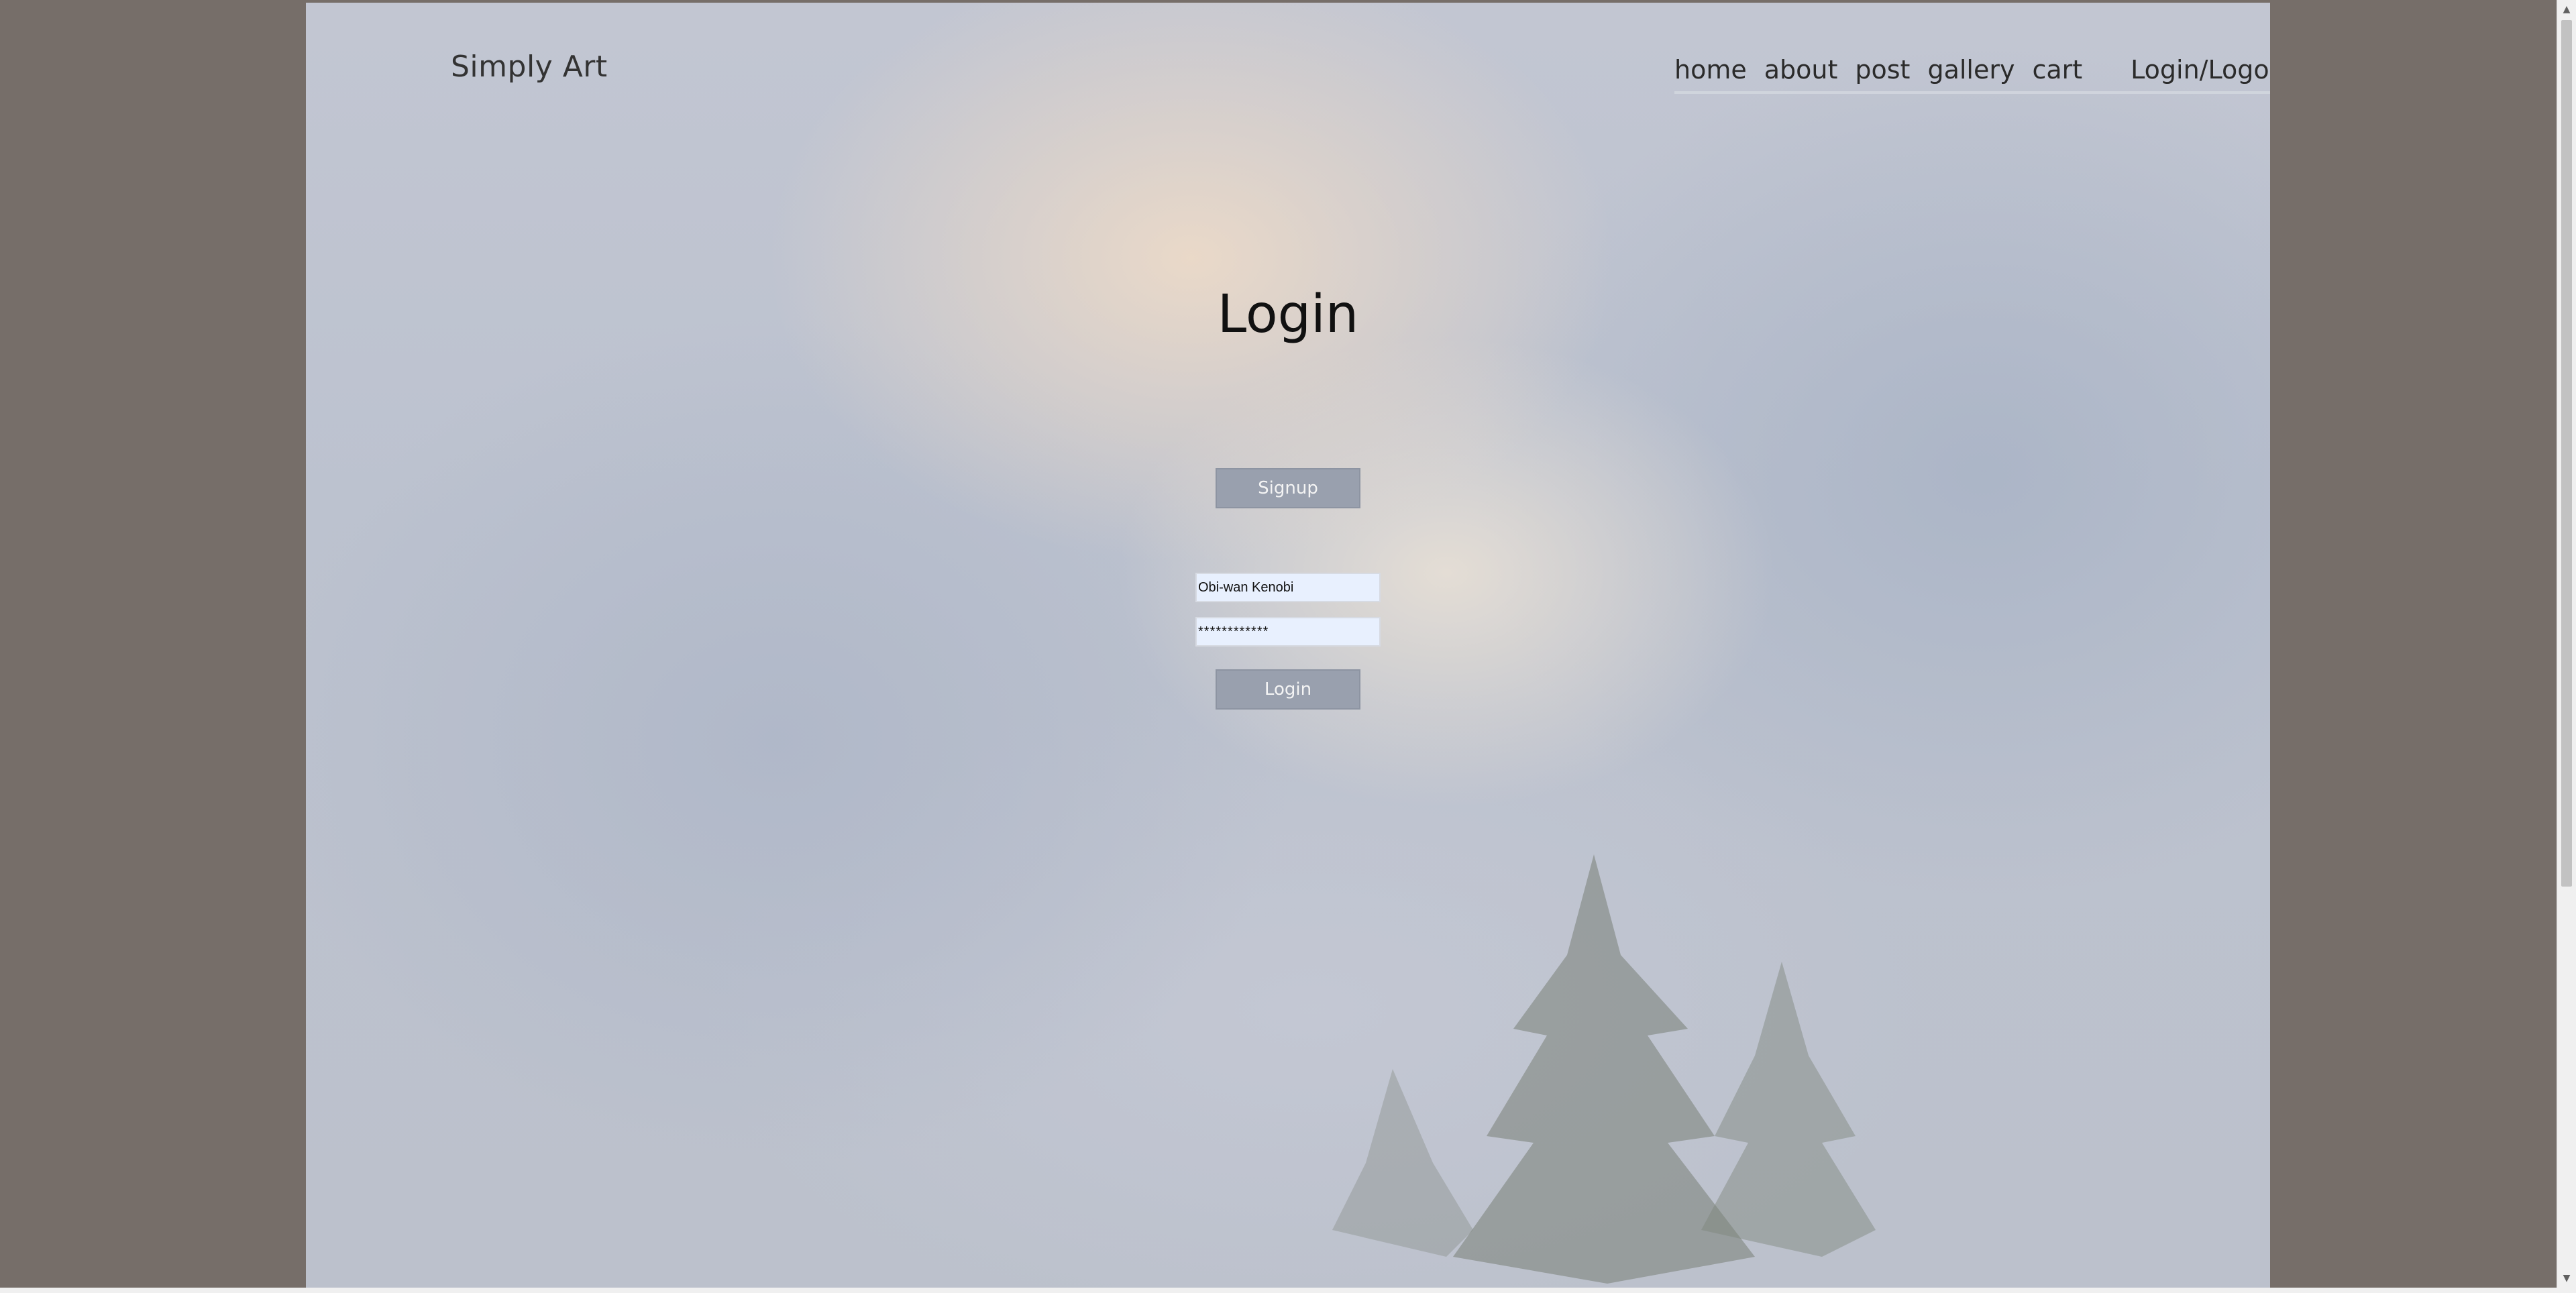 Image resolution: width=2576 pixels, height=1293 pixels. What do you see at coordinates (2200, 70) in the screenshot?
I see `nav-login-logout-link: Login/Logout` at bounding box center [2200, 70].